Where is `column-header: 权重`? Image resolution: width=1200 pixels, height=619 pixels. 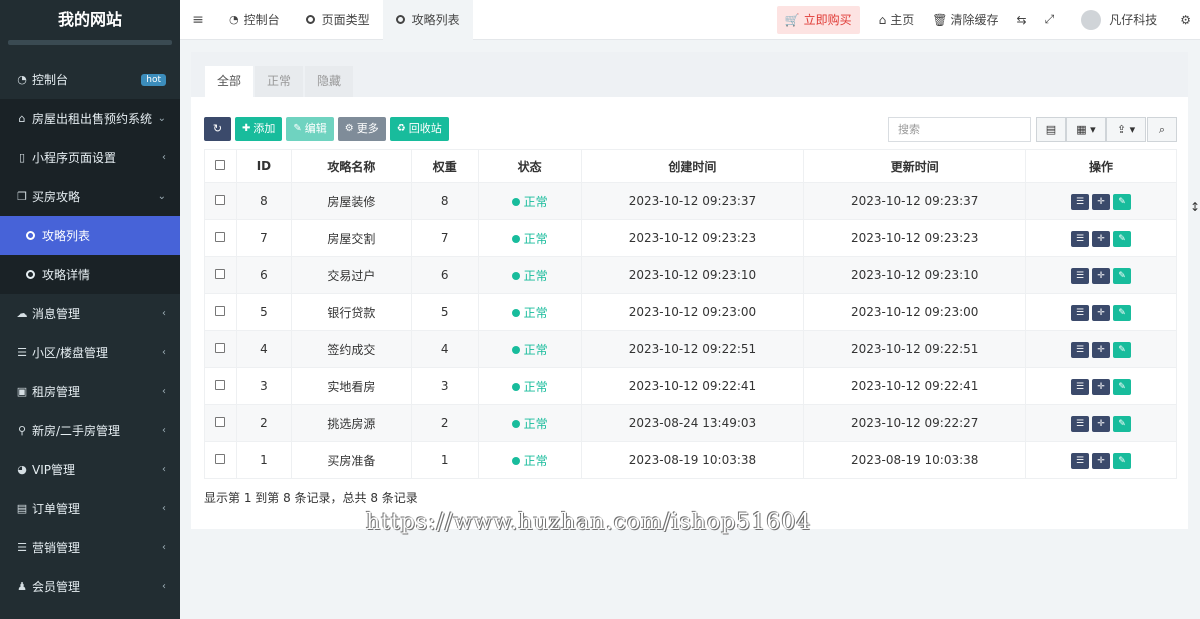
column-header: 权重 is located at coordinates (444, 166).